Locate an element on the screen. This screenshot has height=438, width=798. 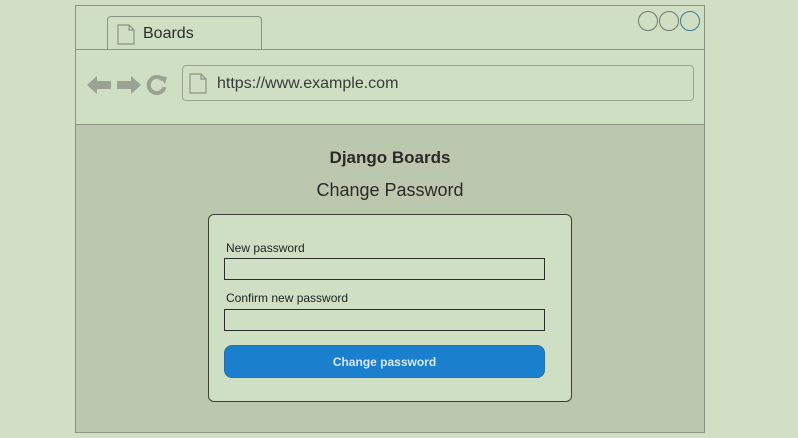
browser-toolbar: https://www.example.com is located at coordinates (390, 87).